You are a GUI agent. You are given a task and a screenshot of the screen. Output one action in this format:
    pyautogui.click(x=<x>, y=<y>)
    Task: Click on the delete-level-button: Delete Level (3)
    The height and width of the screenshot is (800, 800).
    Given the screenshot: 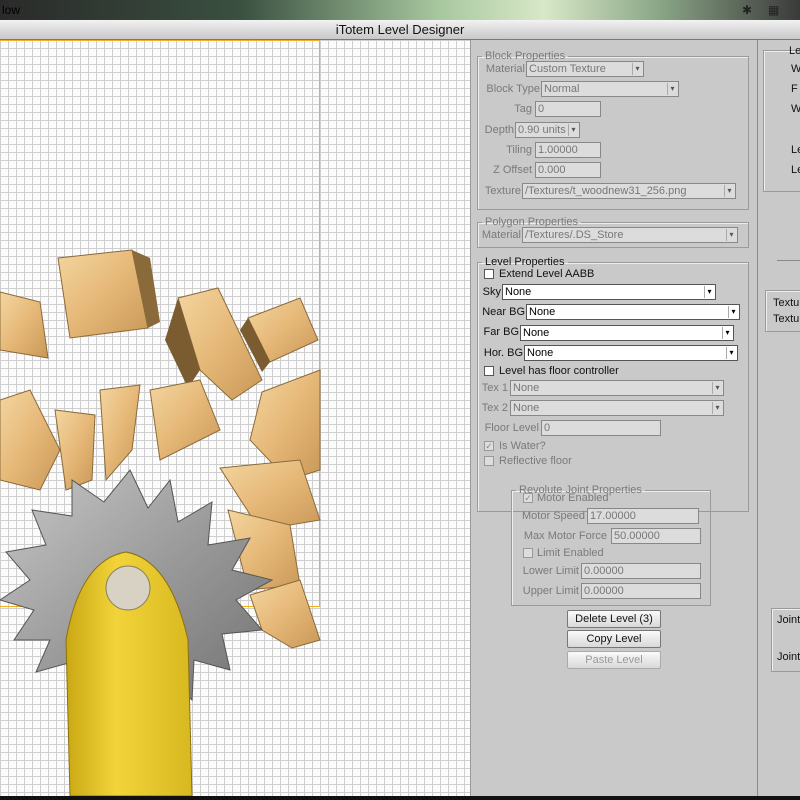 What is the action you would take?
    pyautogui.click(x=614, y=619)
    